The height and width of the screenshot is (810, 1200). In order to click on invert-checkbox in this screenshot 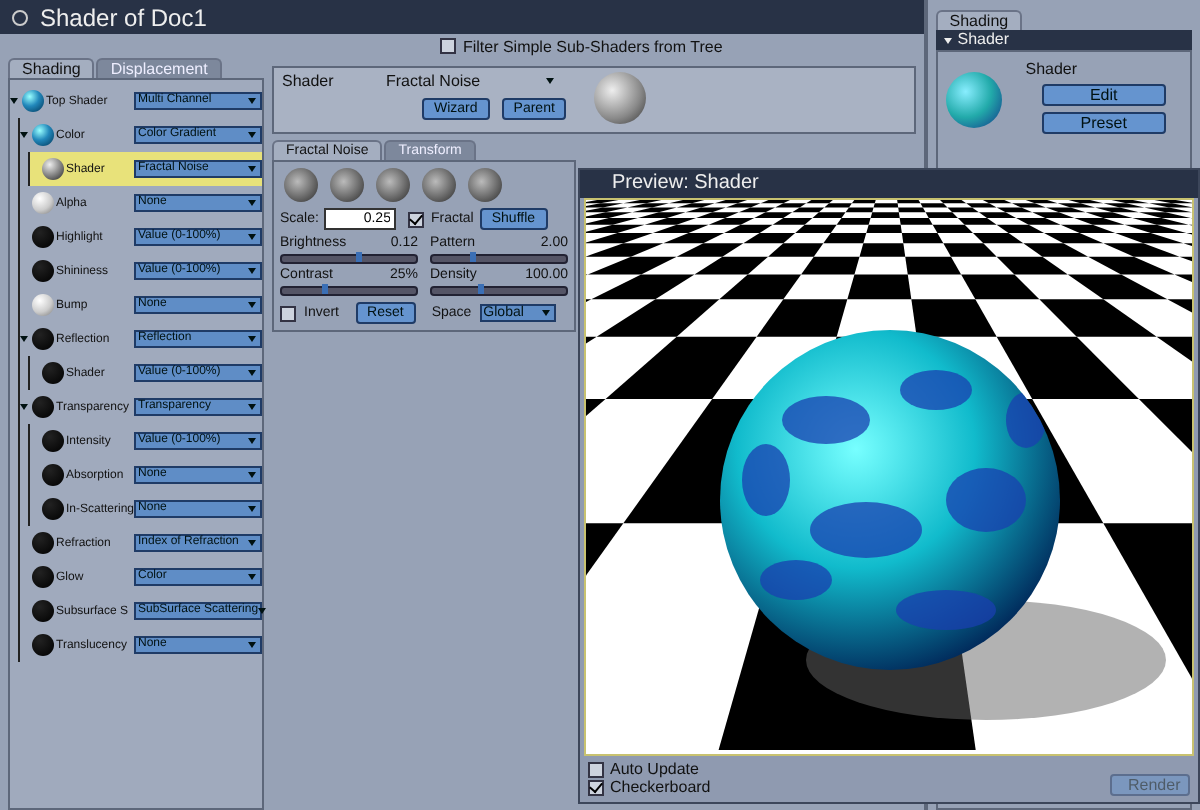, I will do `click(288, 313)`.